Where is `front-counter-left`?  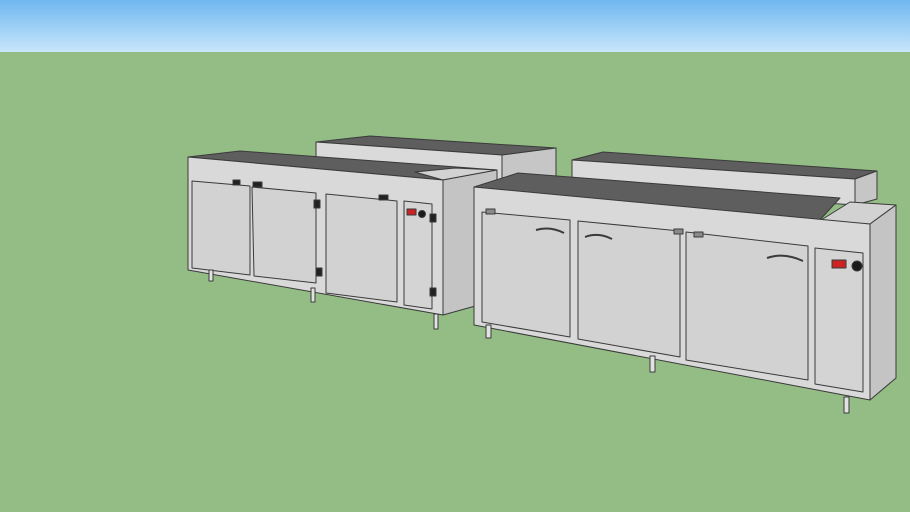
front-counter-left is located at coordinates (342, 240).